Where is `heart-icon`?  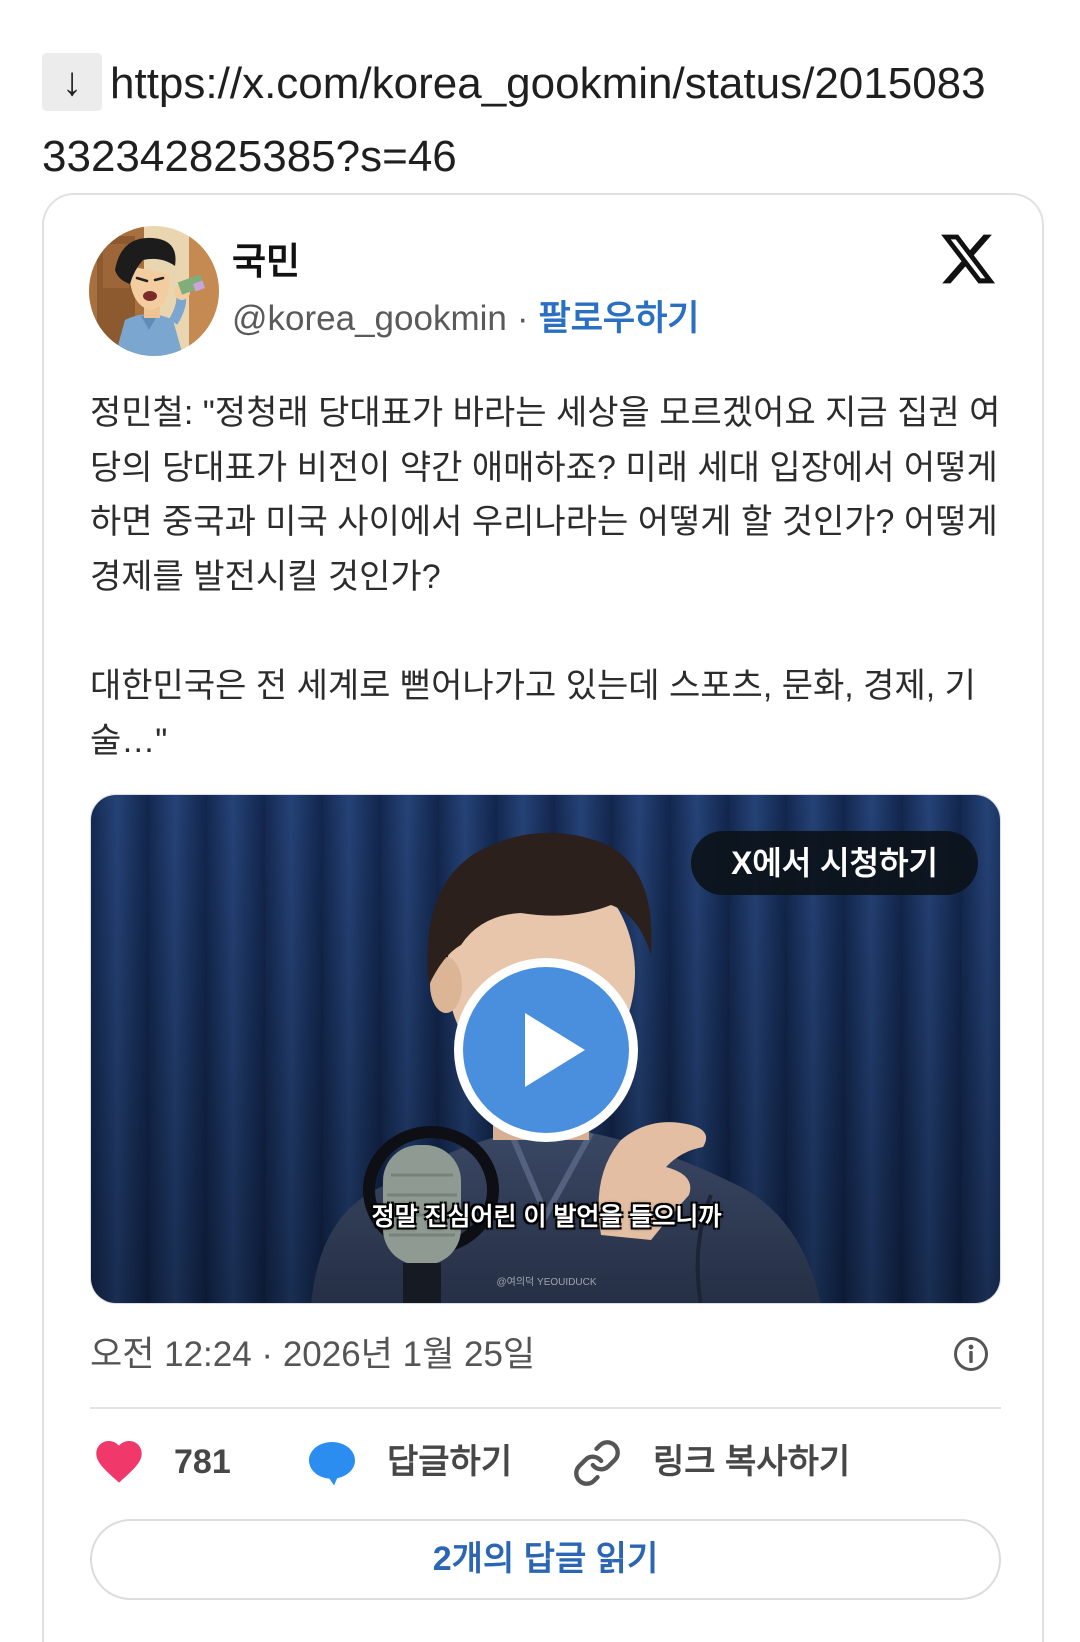
heart-icon is located at coordinates (119, 1462).